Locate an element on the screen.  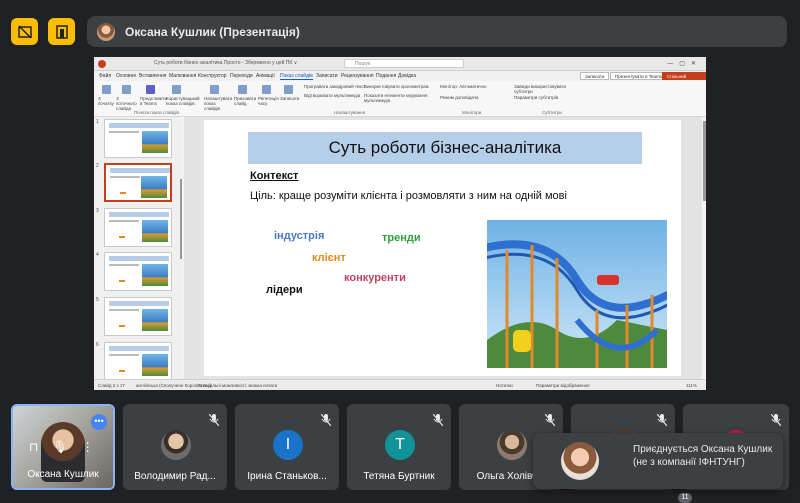
avatar: Т is located at coordinates (400, 445).